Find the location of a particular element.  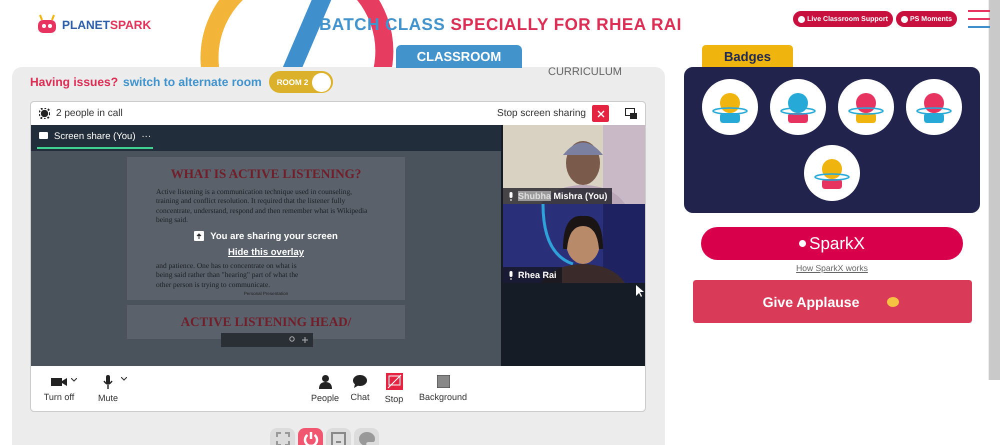

tab: CURRICULUM is located at coordinates (585, 72).